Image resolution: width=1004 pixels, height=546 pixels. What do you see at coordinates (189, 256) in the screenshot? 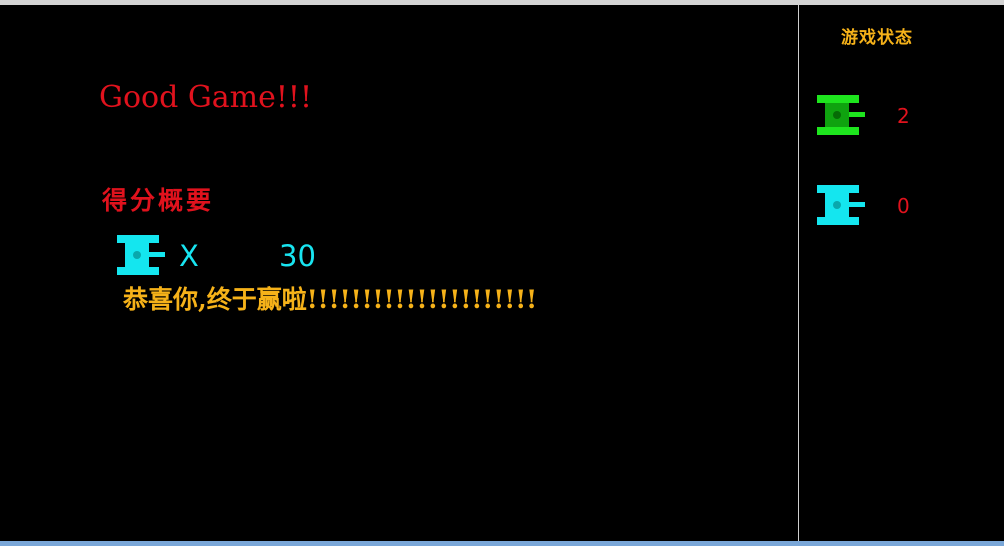
I see `score-multiplier: X` at bounding box center [189, 256].